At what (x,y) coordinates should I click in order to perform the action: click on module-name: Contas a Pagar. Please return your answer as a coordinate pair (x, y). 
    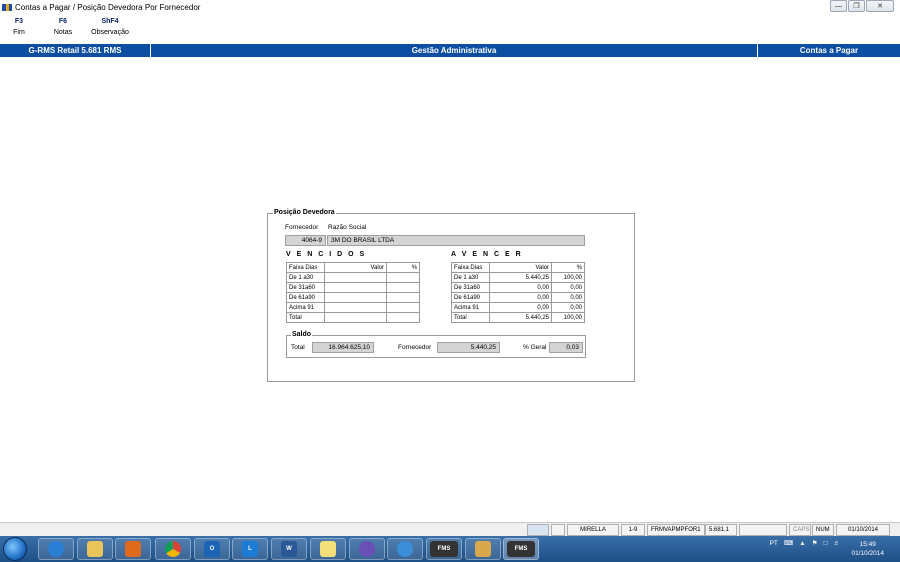
    Looking at the image, I should click on (829, 50).